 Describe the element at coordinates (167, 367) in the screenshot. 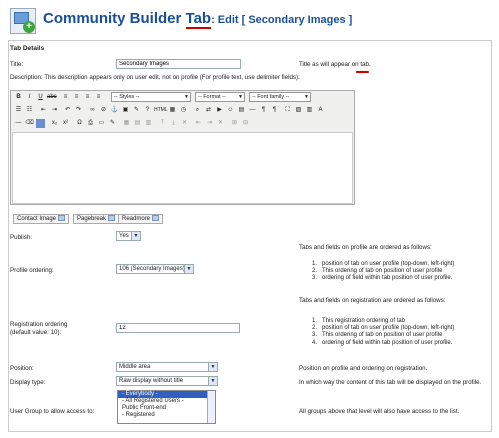

I see `position-select: Middle area ▼` at that location.